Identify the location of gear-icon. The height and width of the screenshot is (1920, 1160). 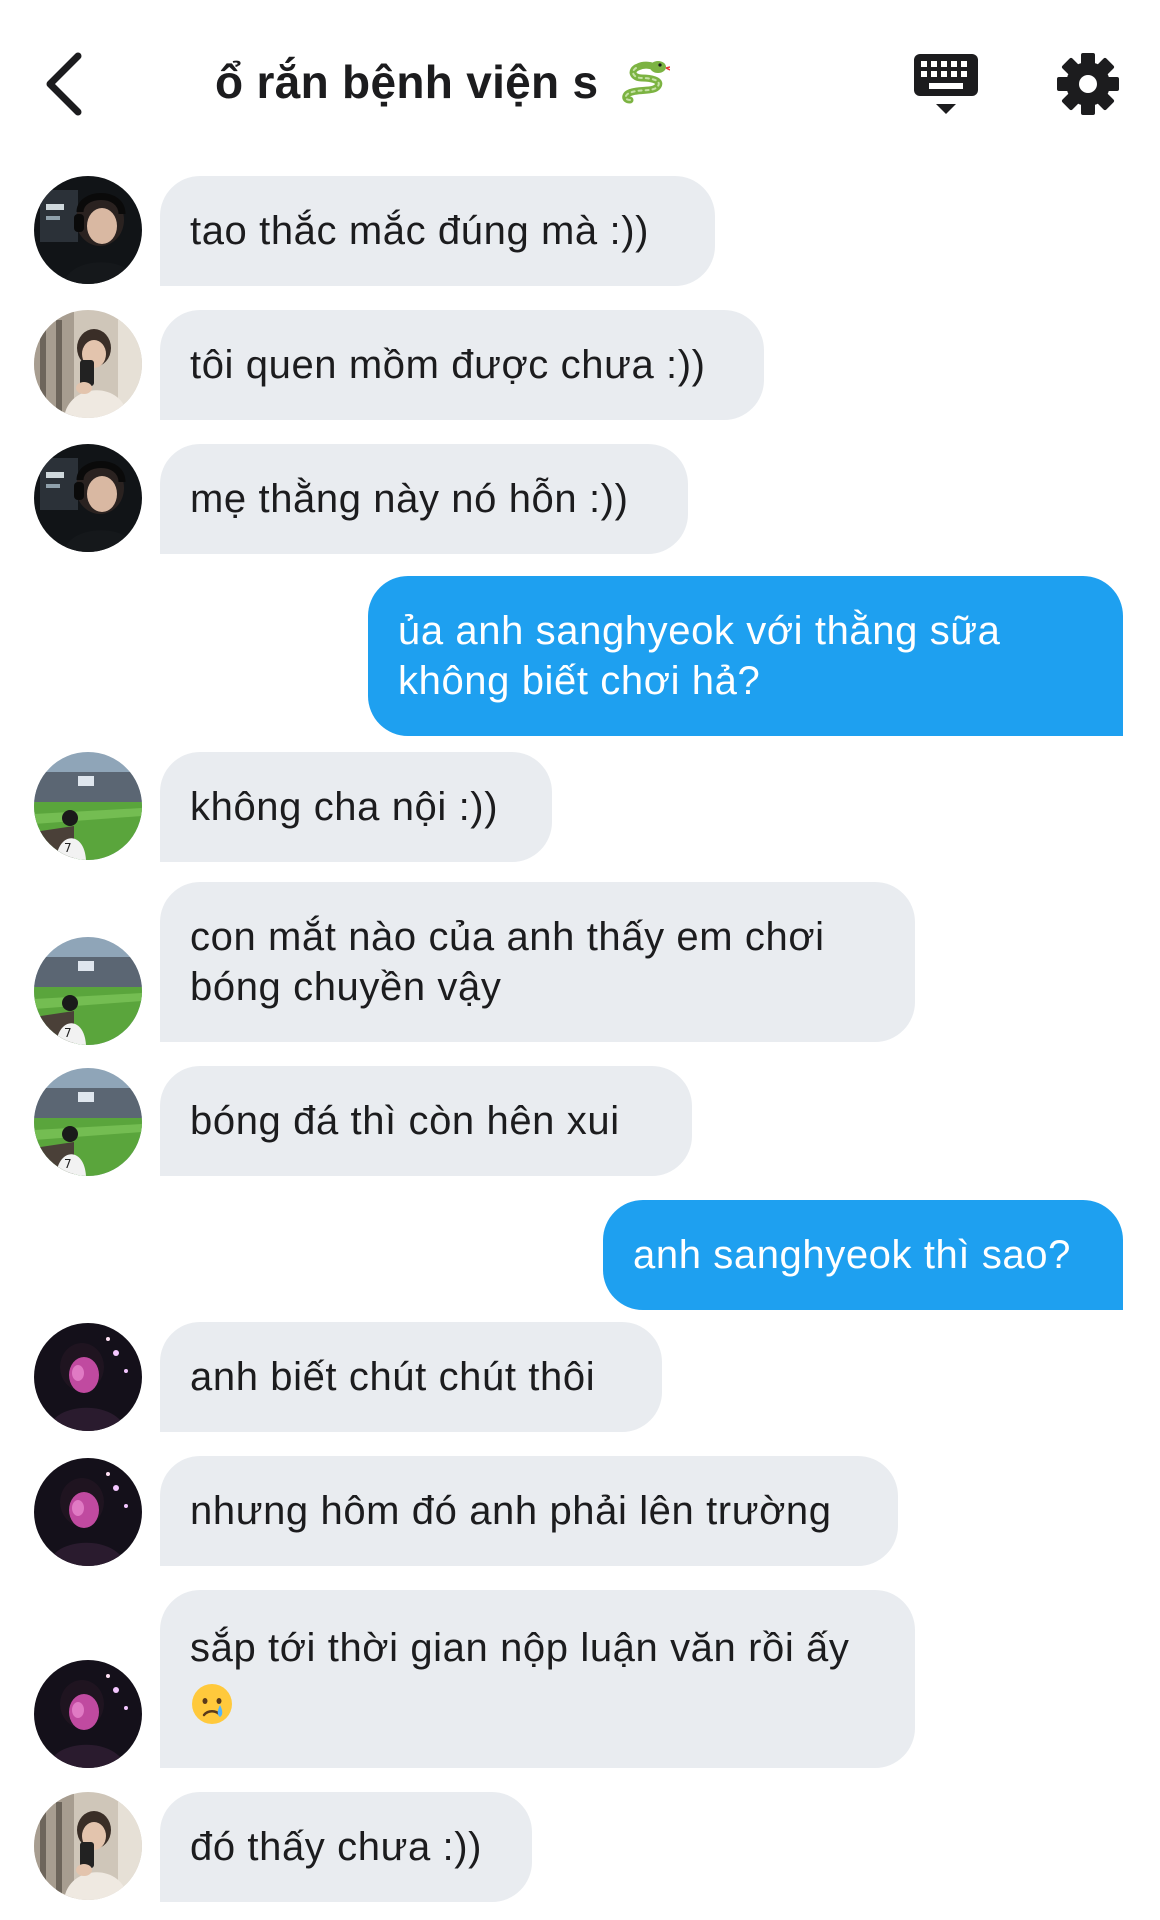
(1088, 84).